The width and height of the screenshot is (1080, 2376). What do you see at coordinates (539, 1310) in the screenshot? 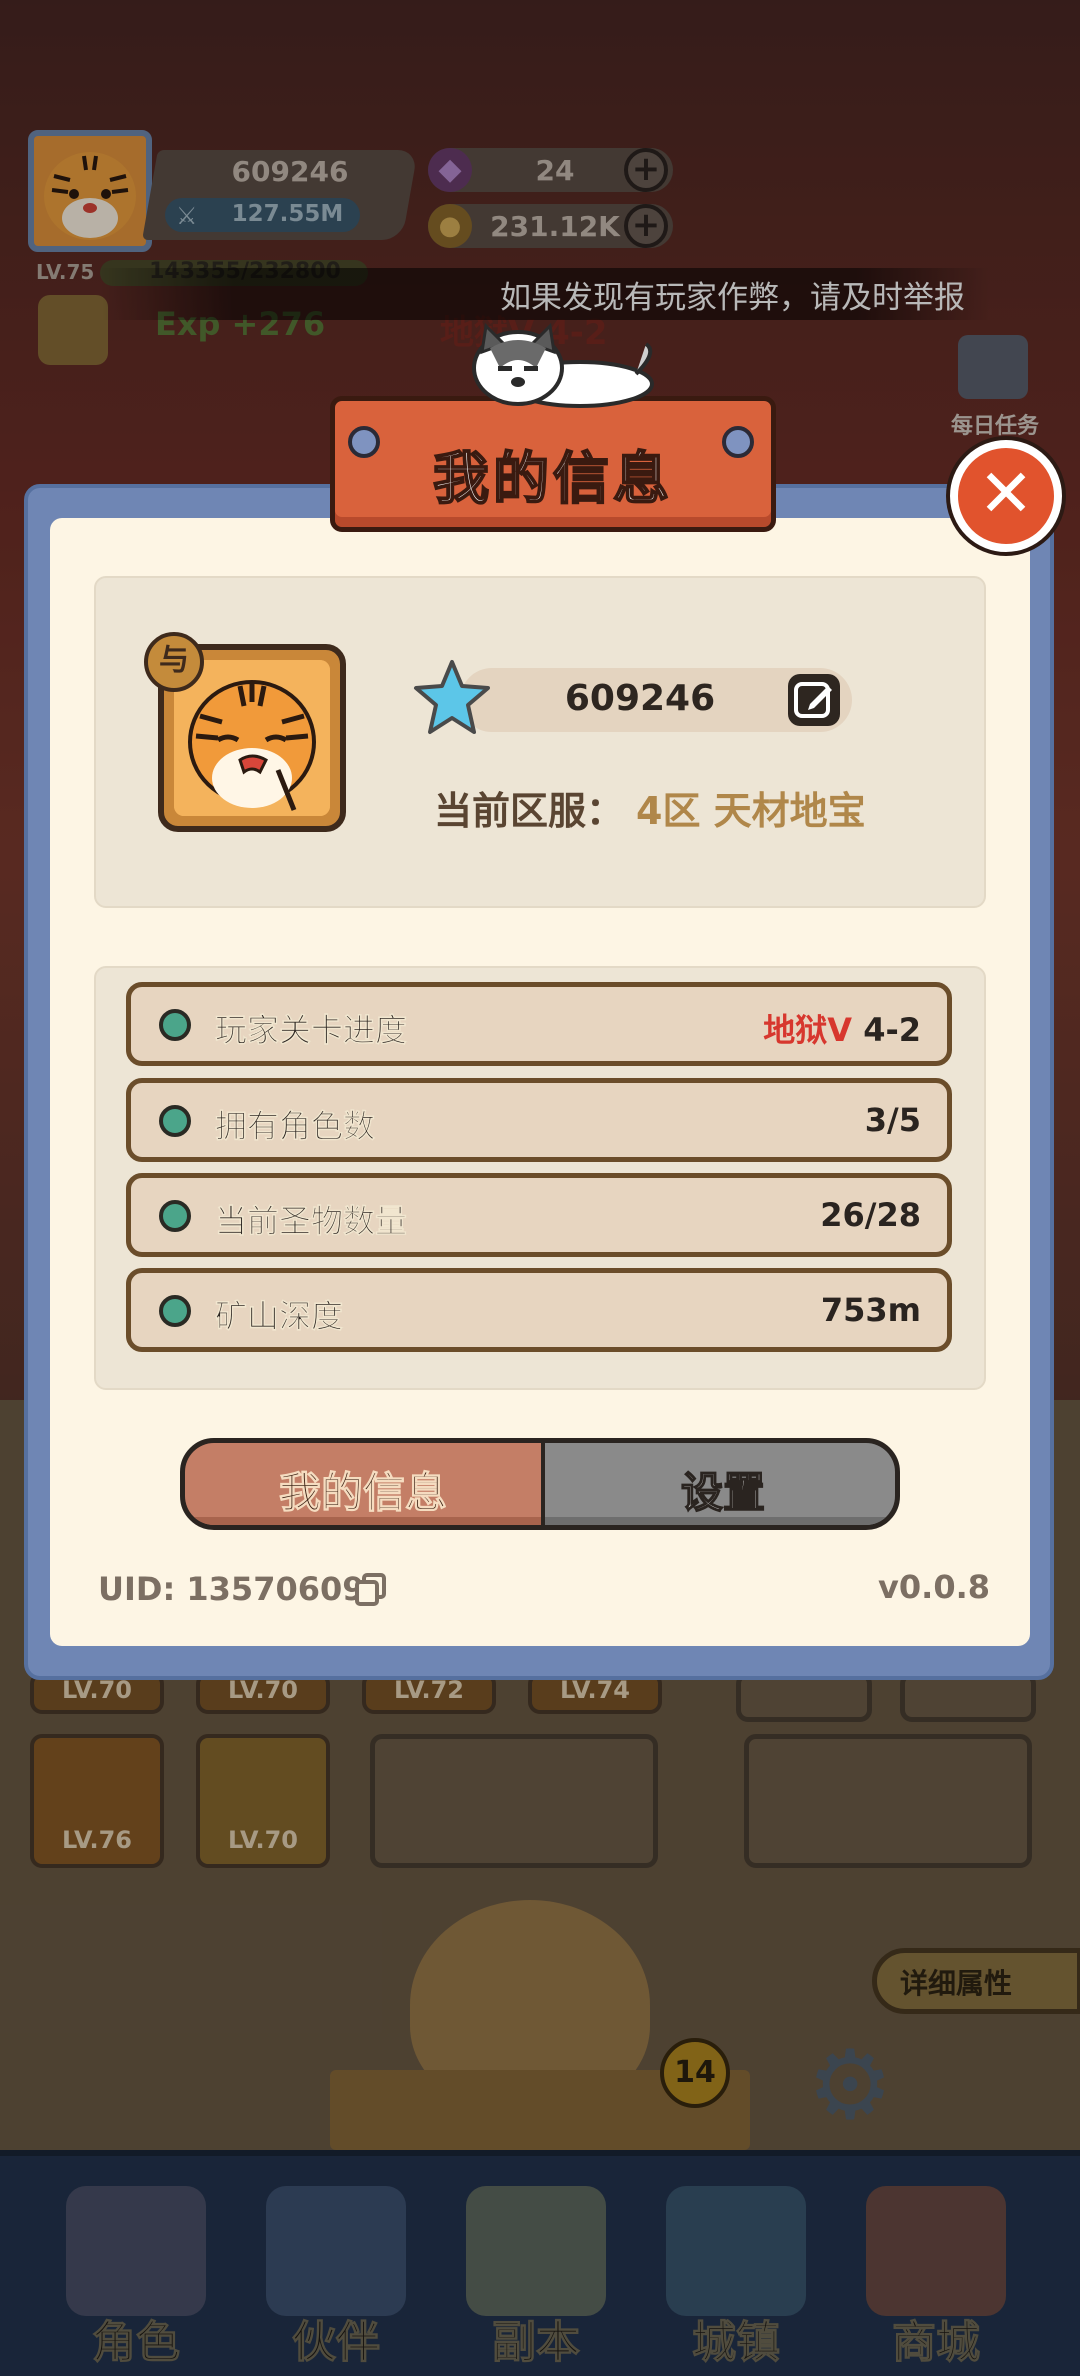
I see `stat-row-mine-depth: 矿山深度 753m` at bounding box center [539, 1310].